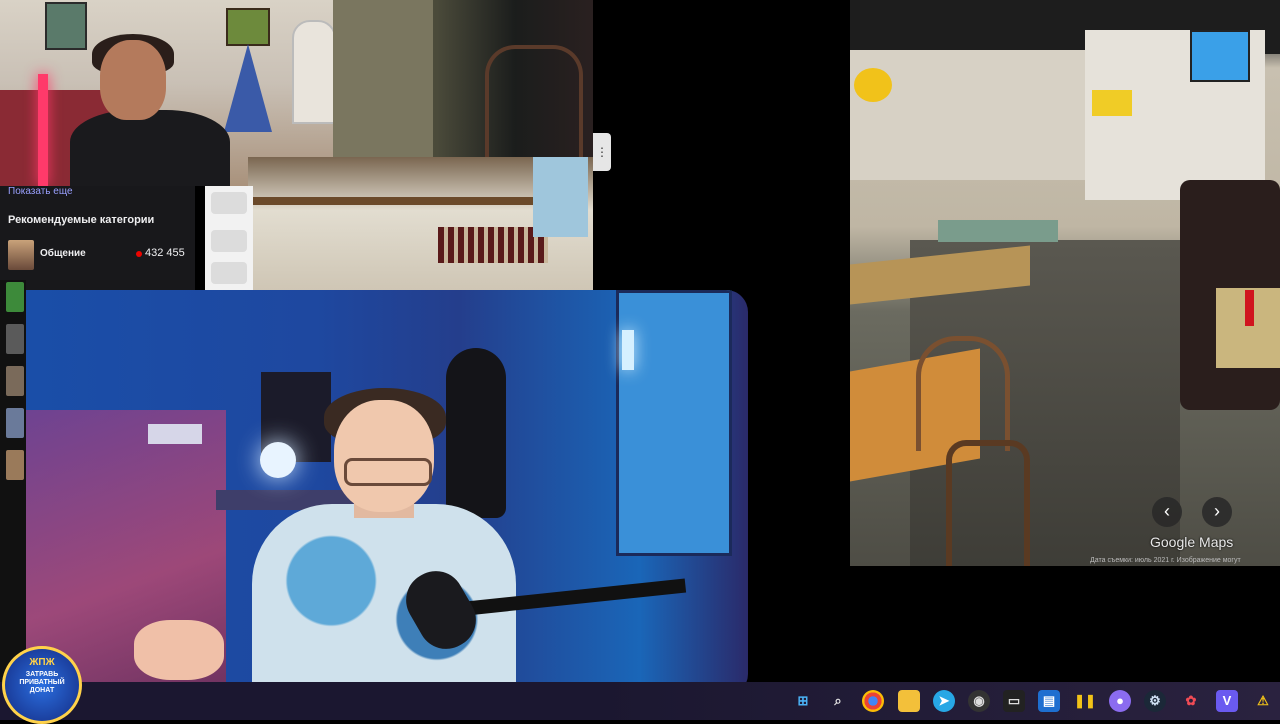  Describe the element at coordinates (179, 650) in the screenshot. I see `streamer-hand` at that location.